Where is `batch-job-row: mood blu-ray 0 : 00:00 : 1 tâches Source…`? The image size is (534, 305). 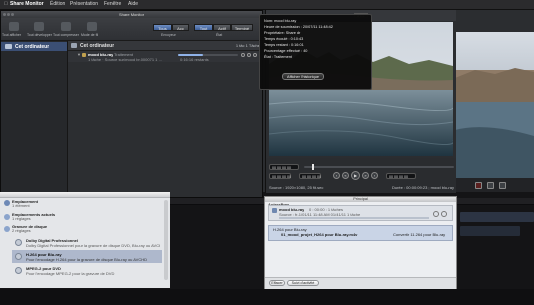
batch-job-row: mood blu-ray 0 : 00:00 : 1 tâches Source… is located at coordinates (360, 213).